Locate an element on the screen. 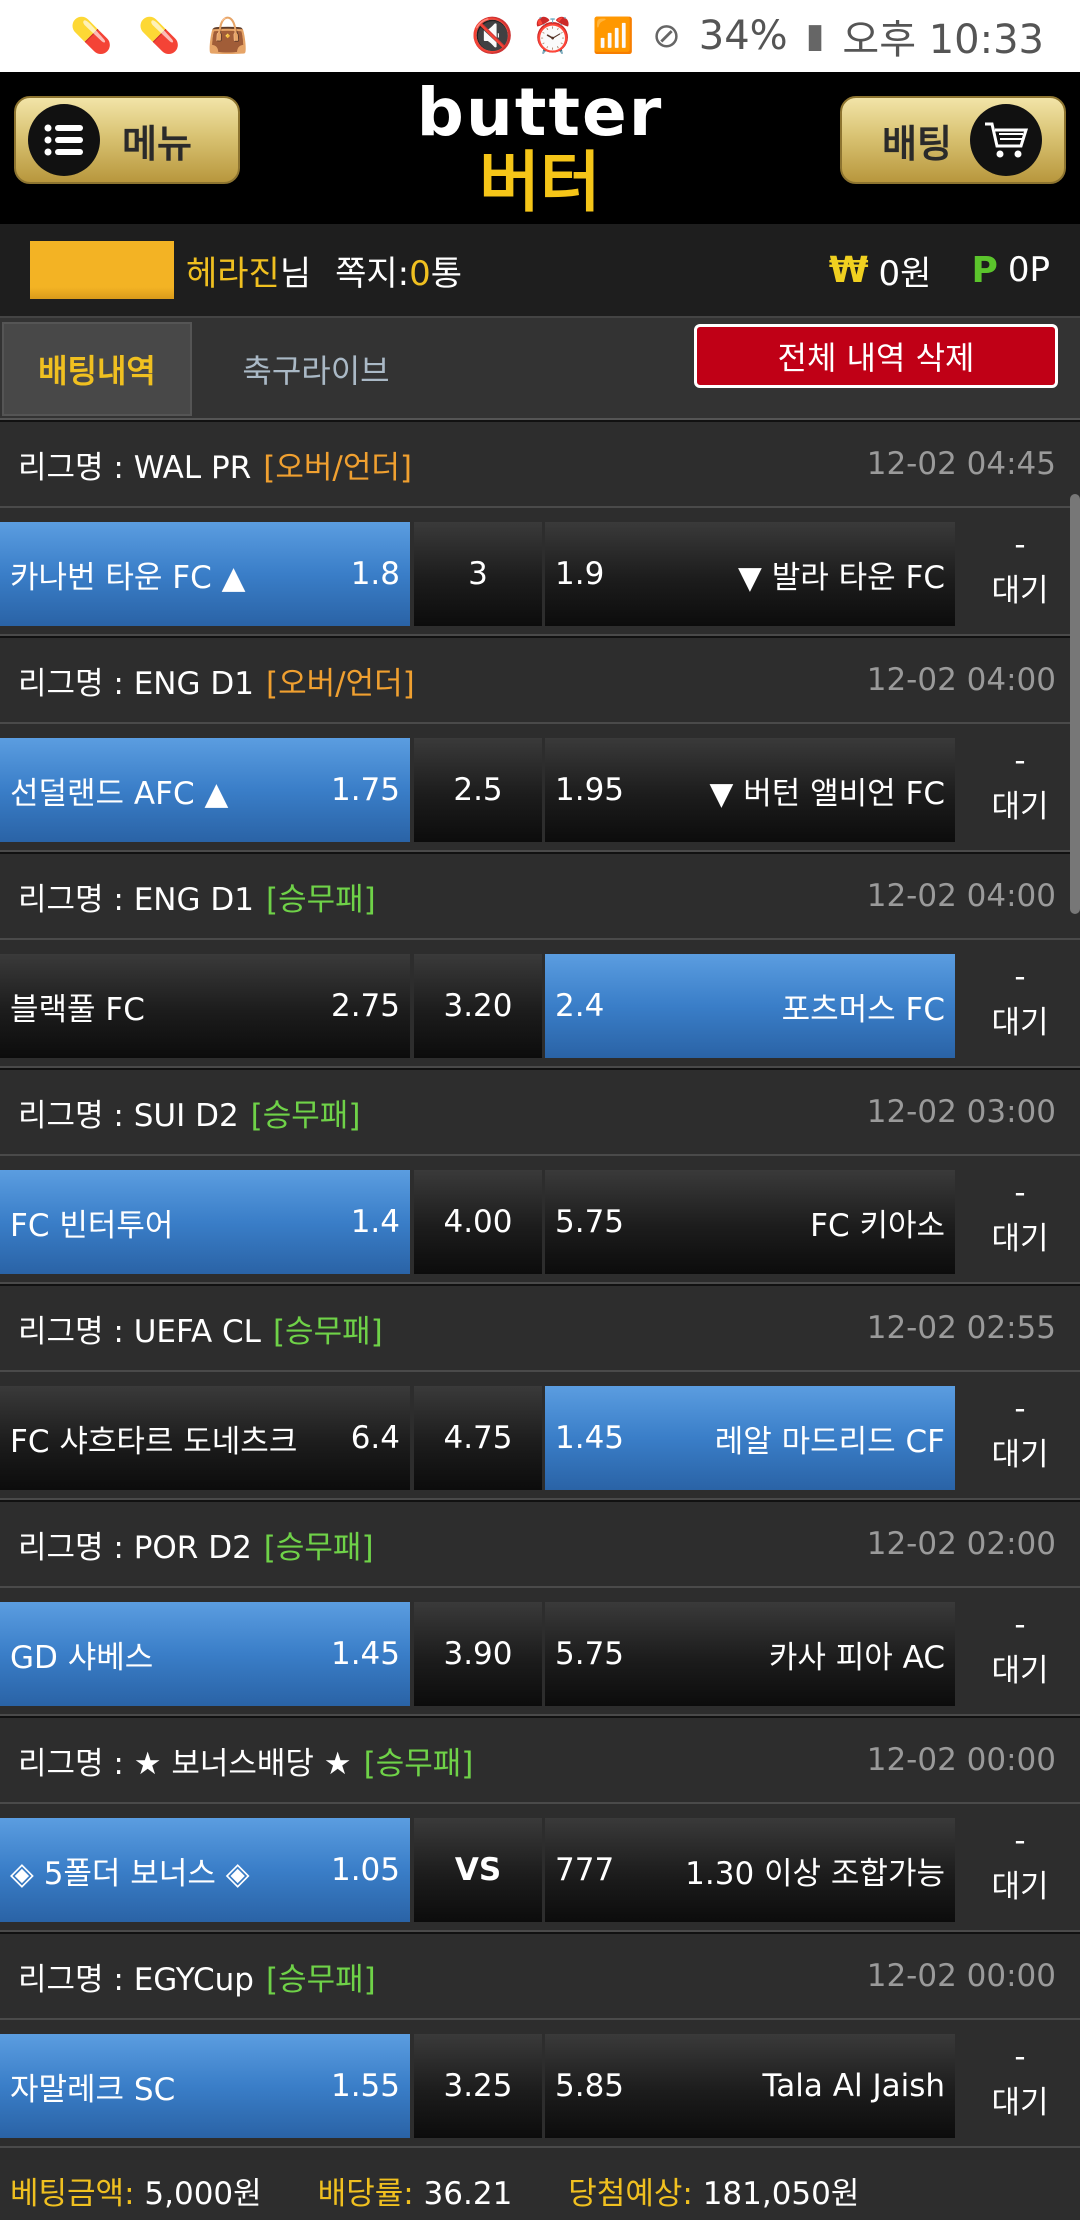 This screenshot has width=1080, height=2220. logo: butter 버터 is located at coordinates (540, 148).